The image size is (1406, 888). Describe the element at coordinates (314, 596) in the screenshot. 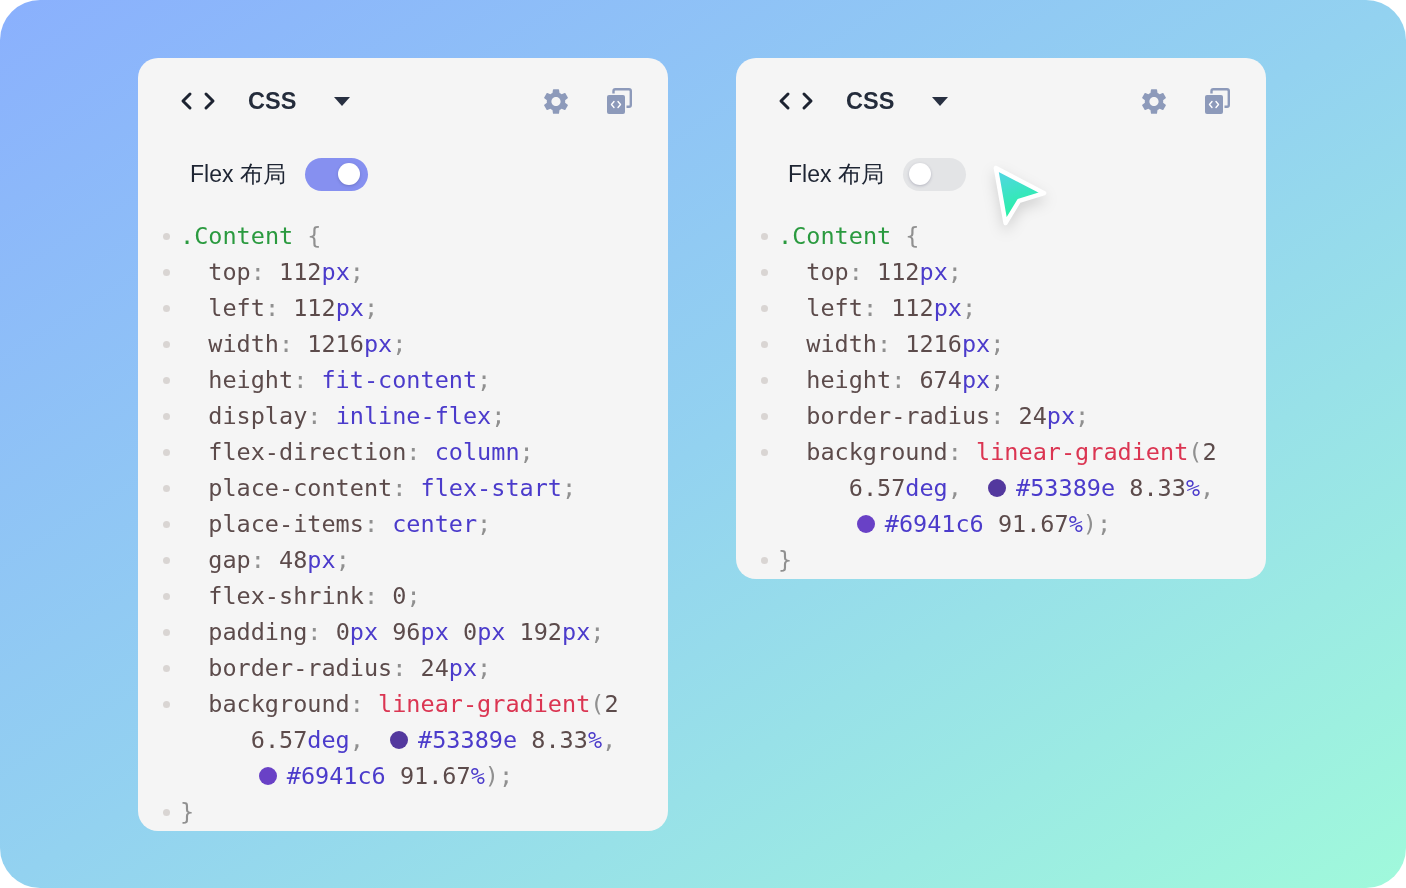

I see `code-line: flex-shrink: 0;` at that location.